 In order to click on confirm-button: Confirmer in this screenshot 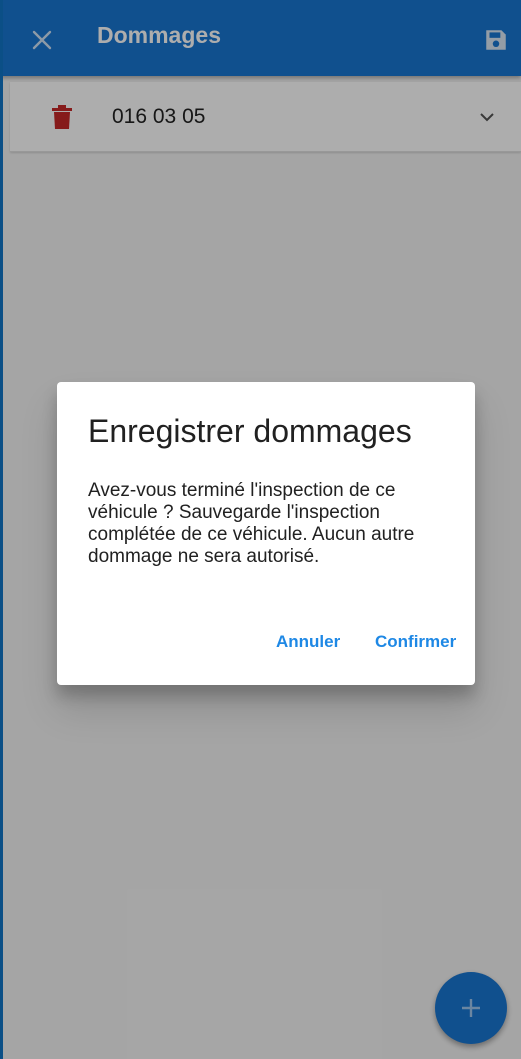, I will do `click(415, 642)`.